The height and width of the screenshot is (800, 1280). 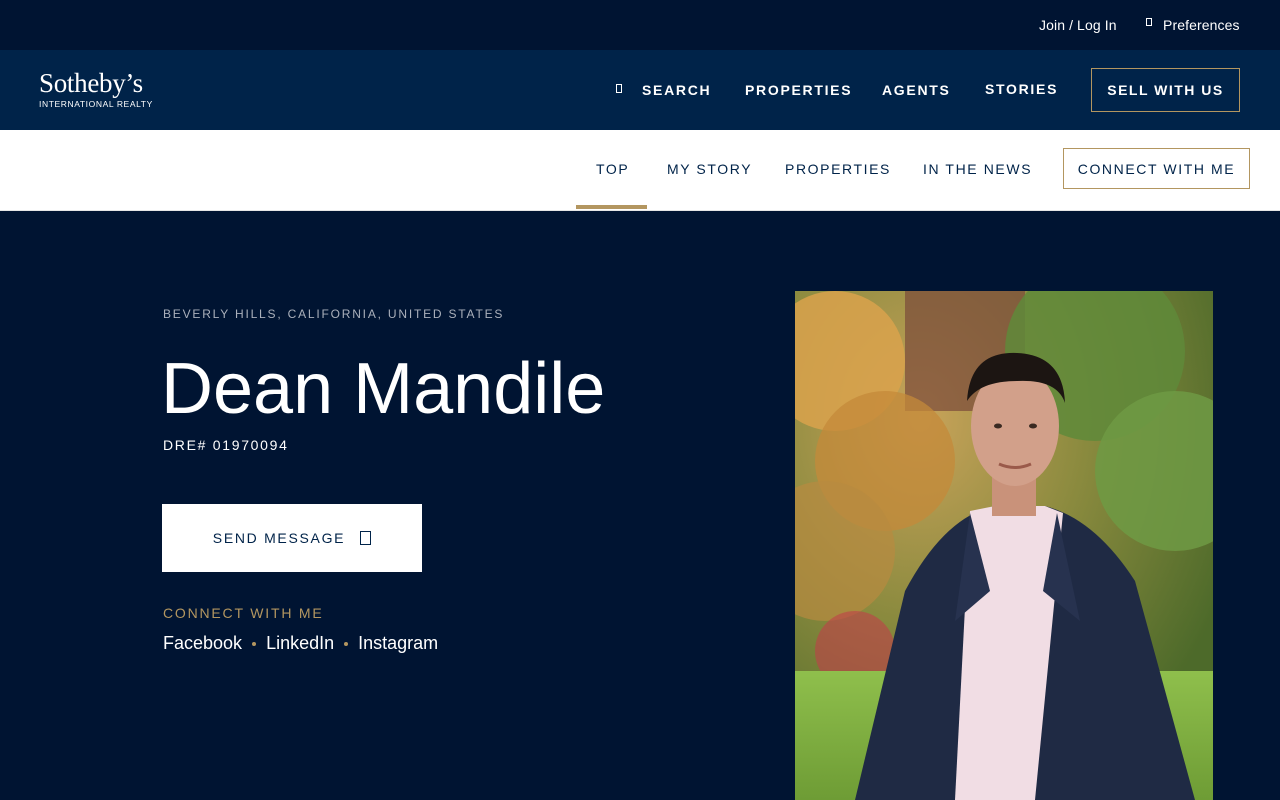 I want to click on connect-with-me-button: CONNECT WITH ME, so click(x=1156, y=168).